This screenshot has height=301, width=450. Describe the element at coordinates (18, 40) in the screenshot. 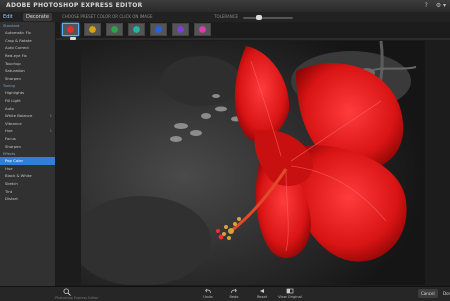

I see `sidebar-item-label: Crop & Rotate` at that location.